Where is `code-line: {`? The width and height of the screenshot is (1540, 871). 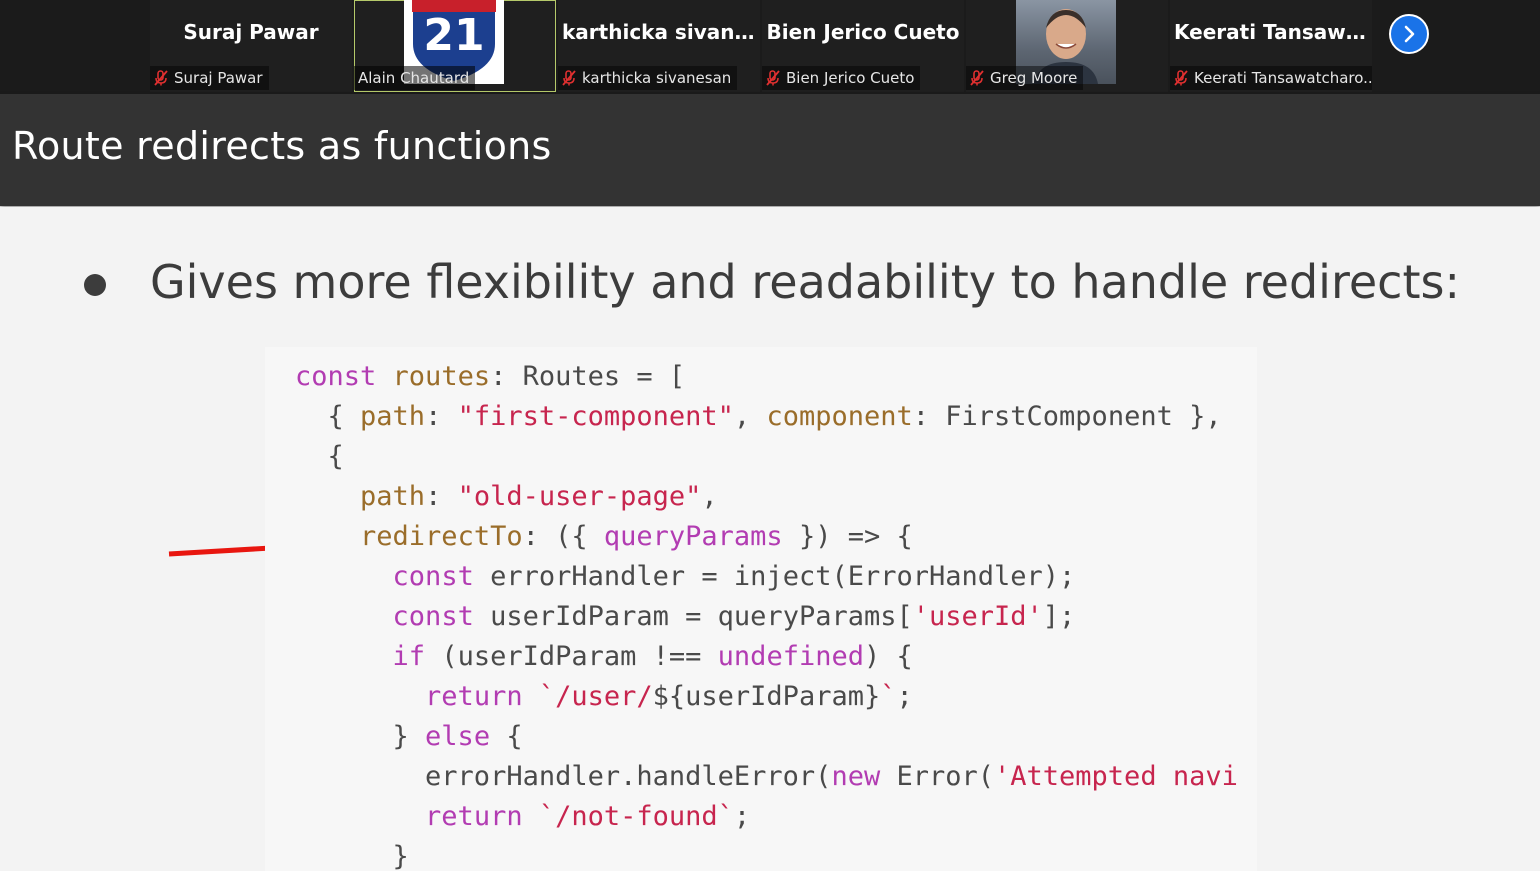 code-line: { is located at coordinates (766, 457).